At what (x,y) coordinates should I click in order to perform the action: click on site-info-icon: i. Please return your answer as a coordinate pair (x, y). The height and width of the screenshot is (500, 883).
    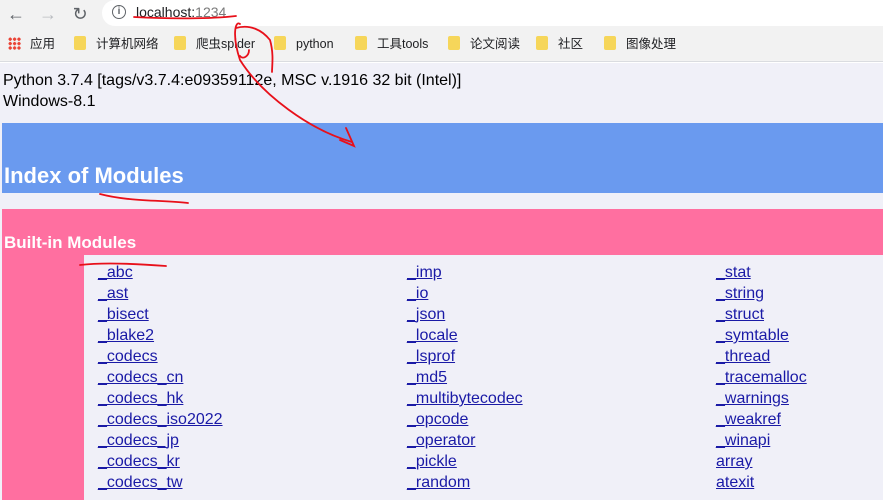
    Looking at the image, I should click on (119, 12).